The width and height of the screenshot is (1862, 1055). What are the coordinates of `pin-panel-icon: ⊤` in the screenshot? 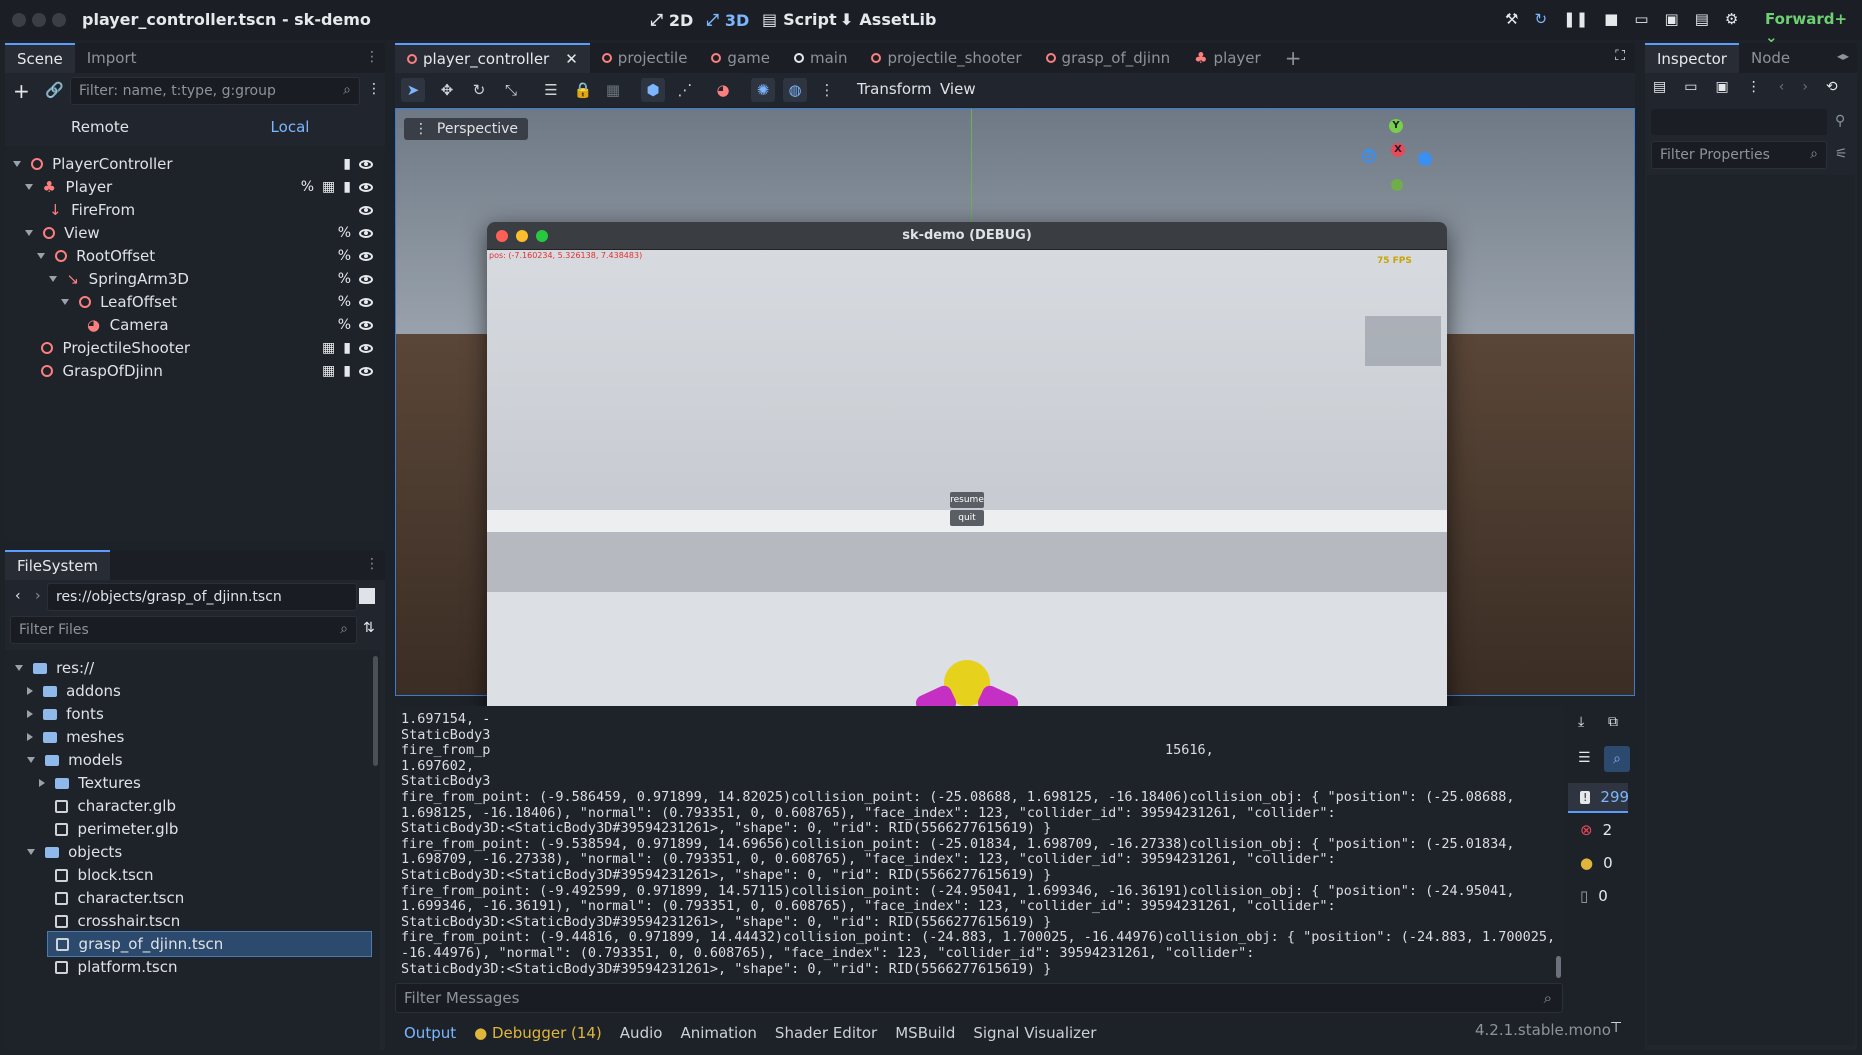 It's located at (1616, 1028).